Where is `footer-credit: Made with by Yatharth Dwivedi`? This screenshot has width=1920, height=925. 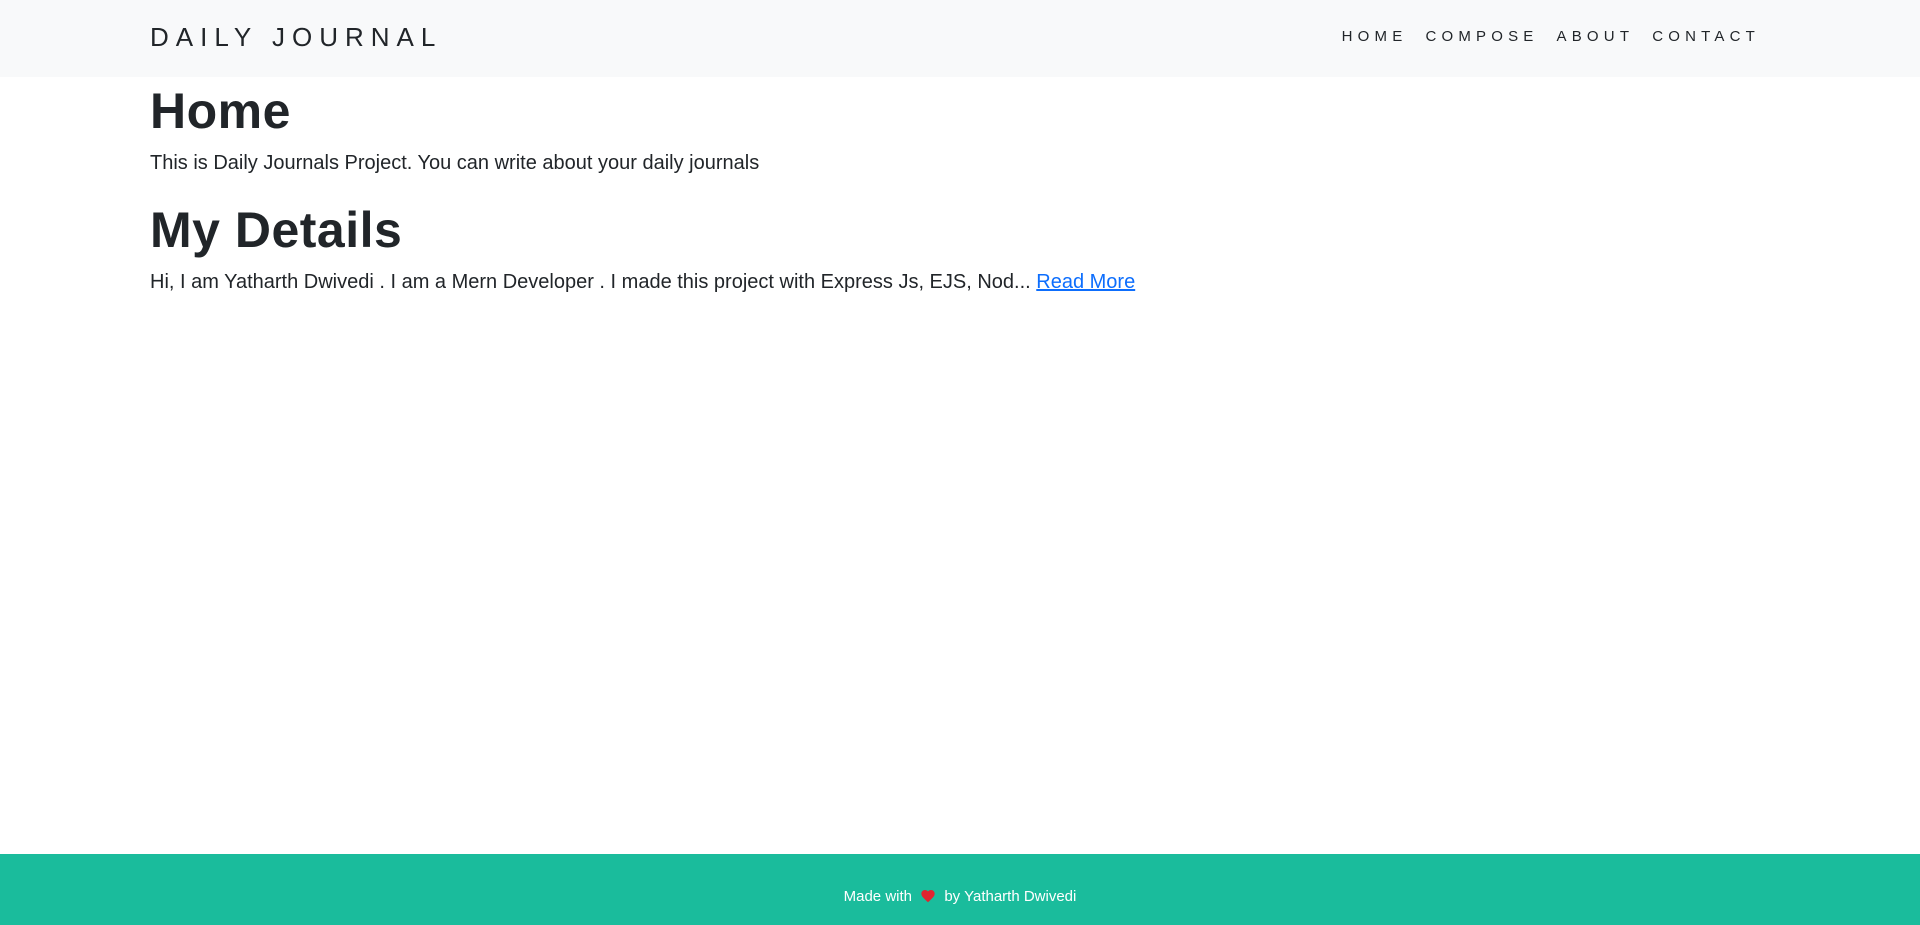 footer-credit: Made with by Yatharth Dwivedi is located at coordinates (960, 897).